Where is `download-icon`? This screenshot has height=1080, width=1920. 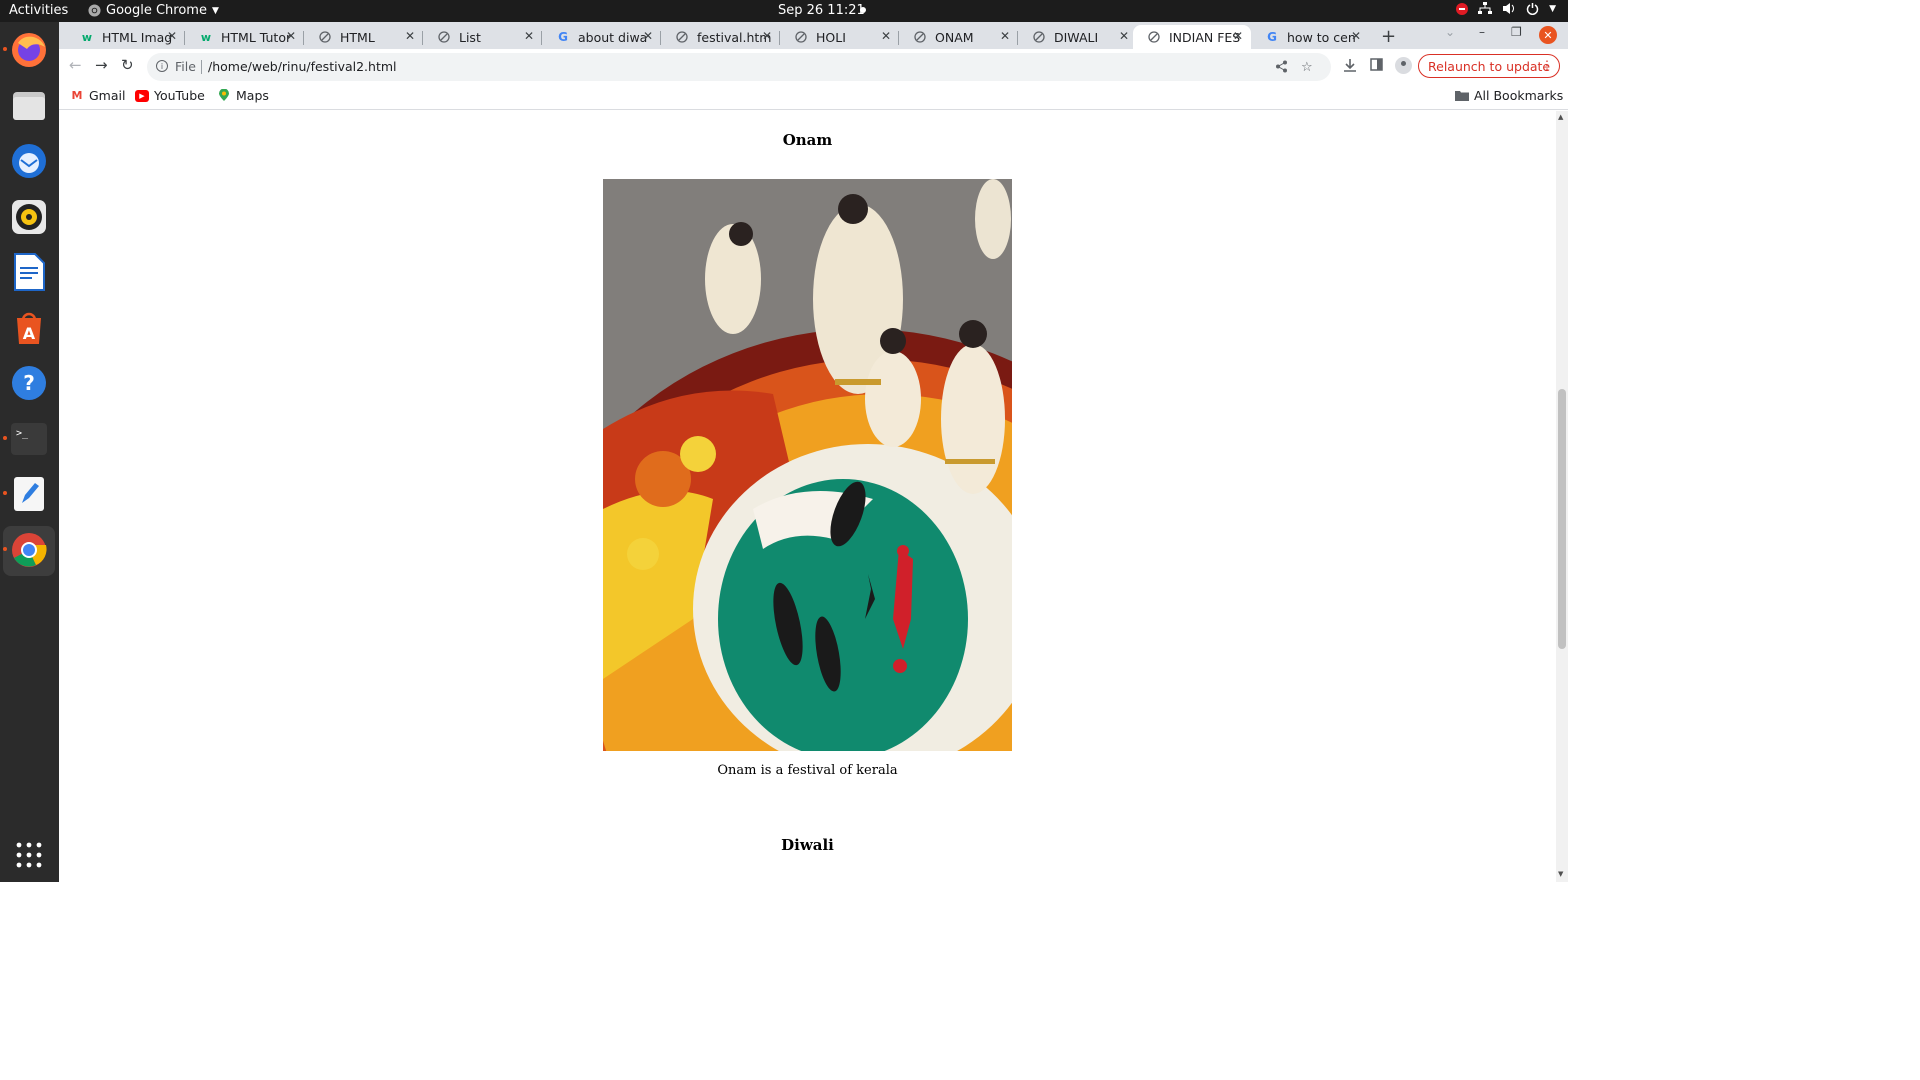
download-icon is located at coordinates (1350, 67).